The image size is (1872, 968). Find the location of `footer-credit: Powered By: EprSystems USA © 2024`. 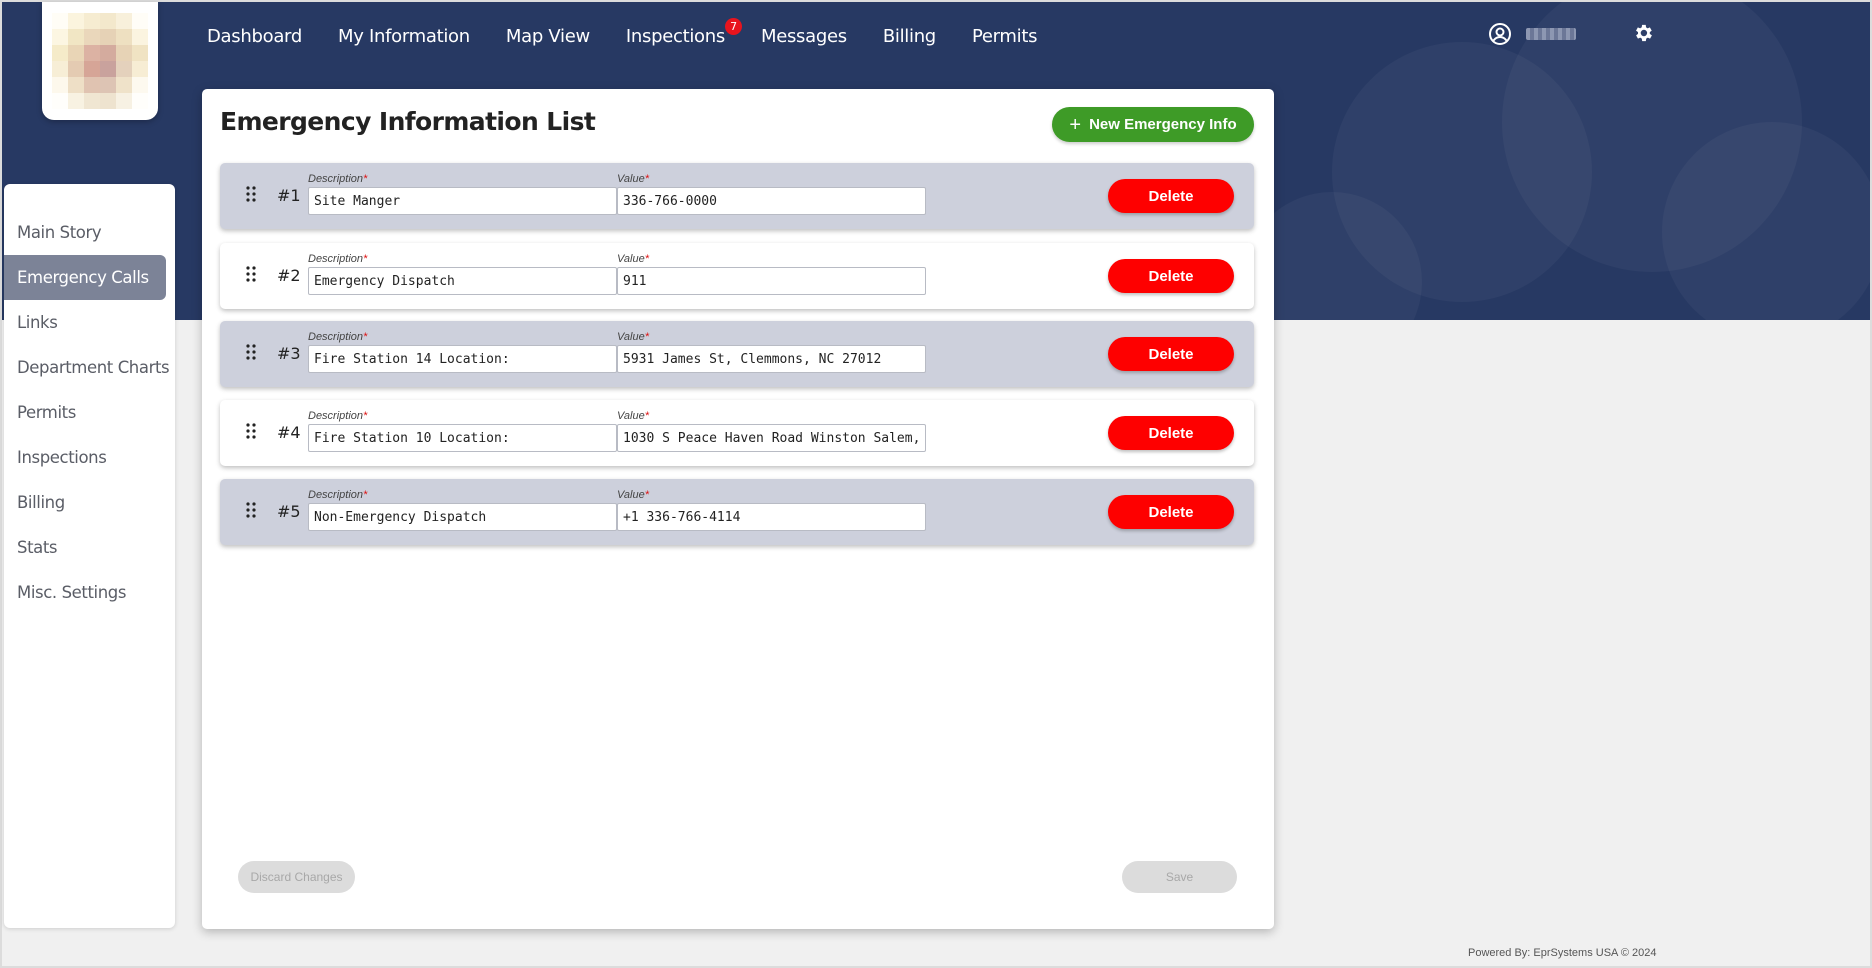

footer-credit: Powered By: EprSystems USA © 2024 is located at coordinates (1562, 953).